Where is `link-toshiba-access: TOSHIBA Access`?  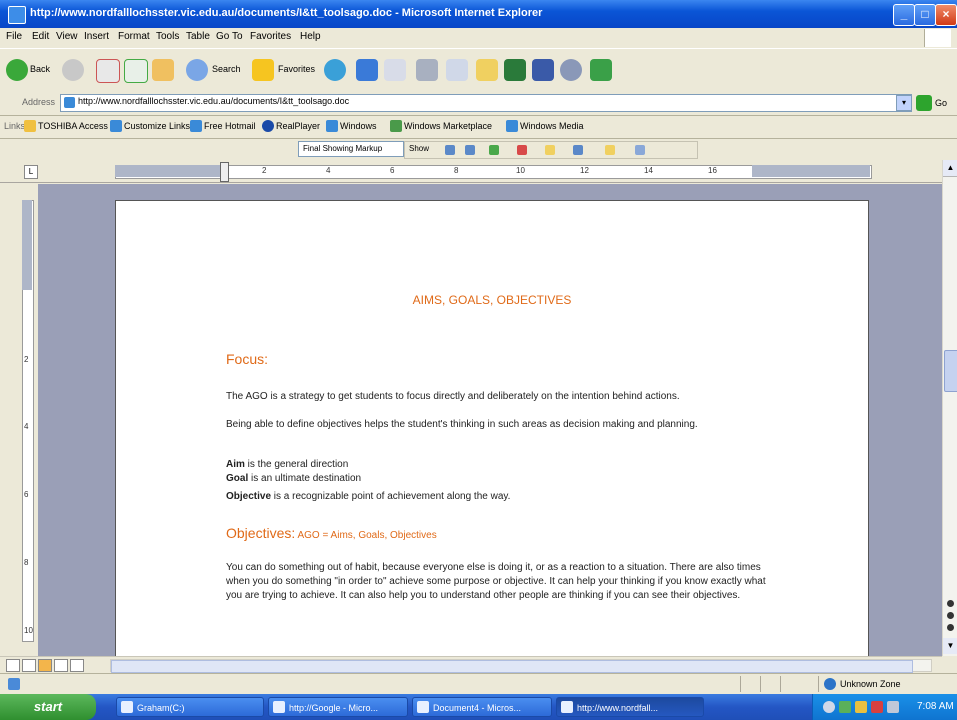 link-toshiba-access: TOSHIBA Access is located at coordinates (73, 126).